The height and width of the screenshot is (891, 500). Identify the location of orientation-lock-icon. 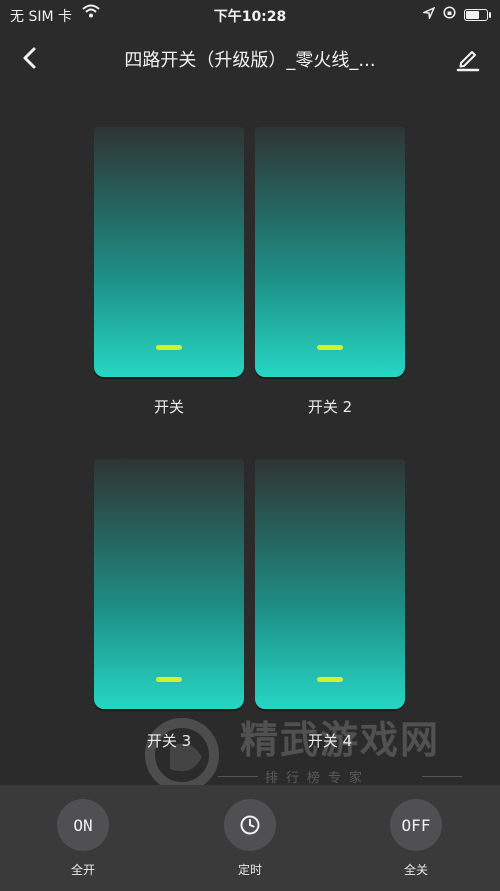
(449, 14).